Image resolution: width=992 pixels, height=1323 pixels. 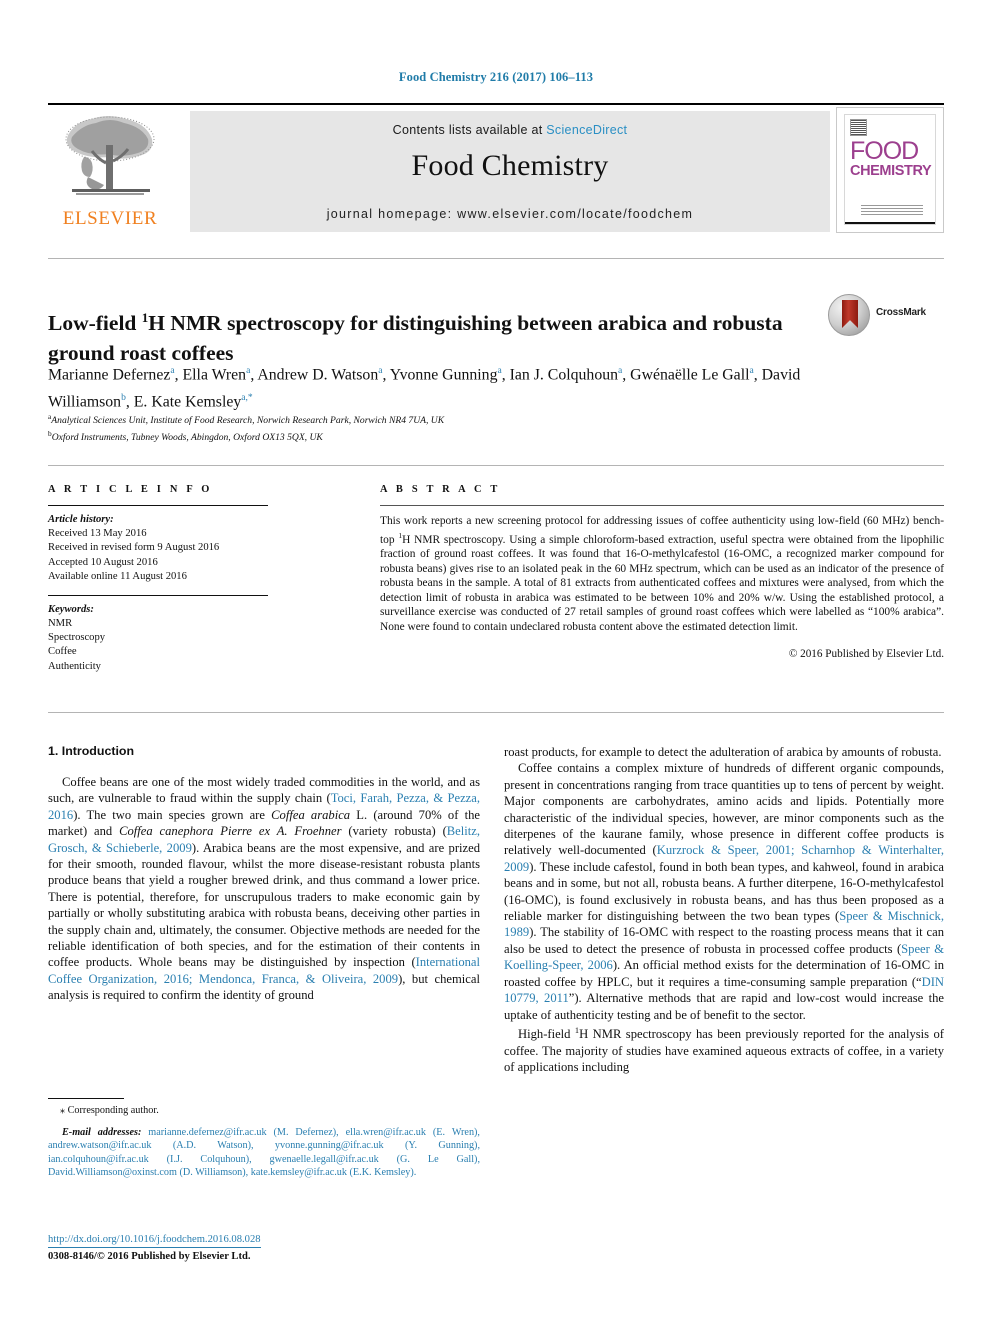 What do you see at coordinates (440, 489) in the screenshot?
I see `abstract-heading: A B S T R A C T` at bounding box center [440, 489].